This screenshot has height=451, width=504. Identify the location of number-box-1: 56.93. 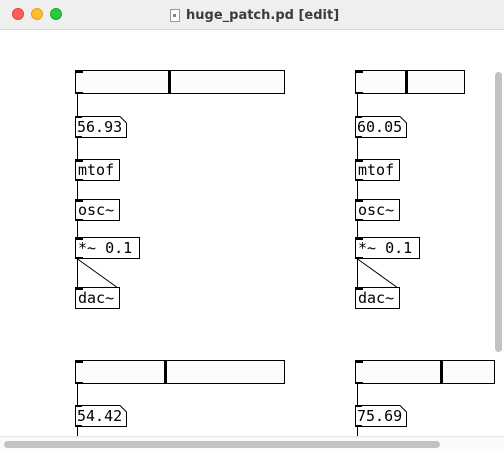
(103, 127).